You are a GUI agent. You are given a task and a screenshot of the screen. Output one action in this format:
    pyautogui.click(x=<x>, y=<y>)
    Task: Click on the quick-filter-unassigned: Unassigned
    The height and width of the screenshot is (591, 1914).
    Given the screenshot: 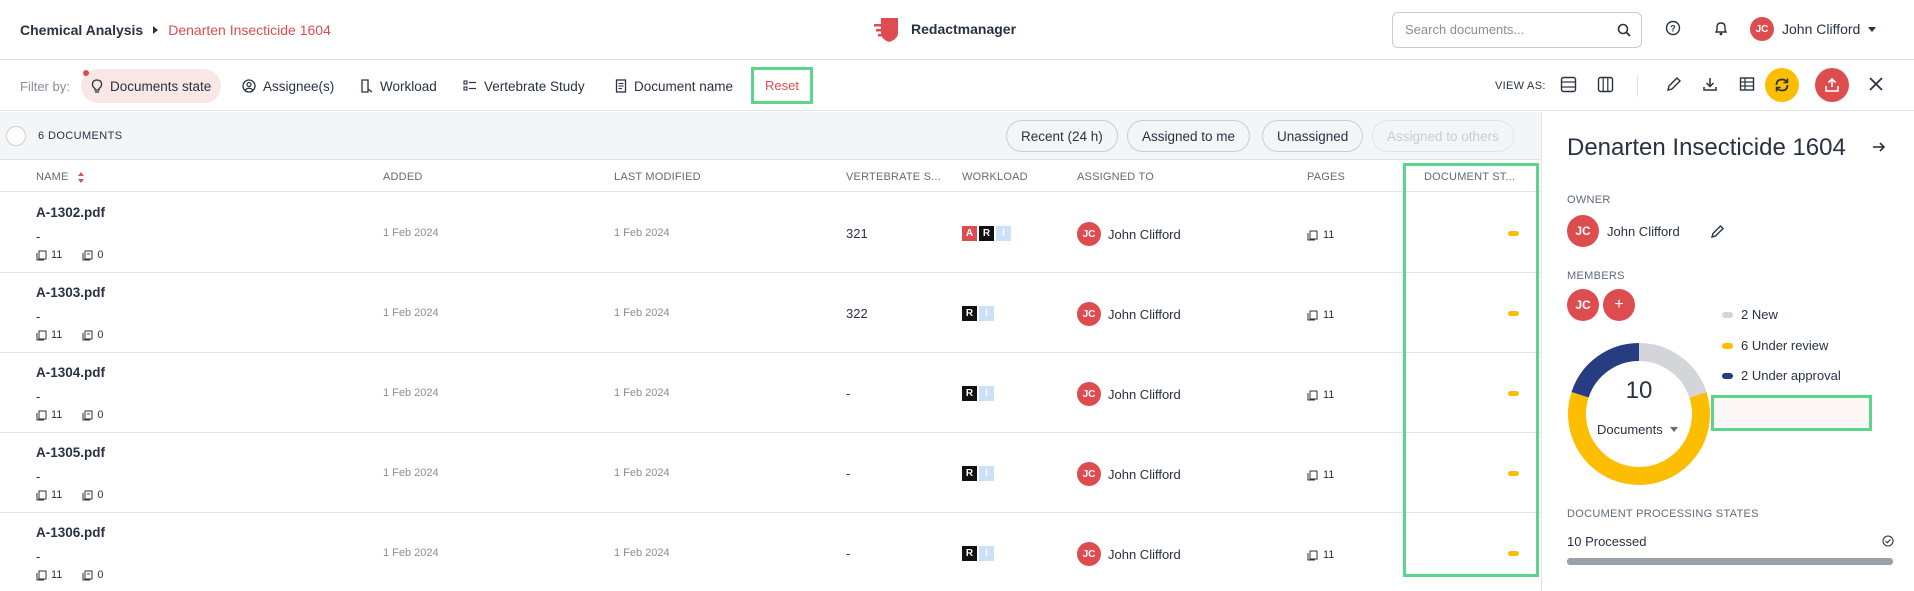 What is the action you would take?
    pyautogui.click(x=1313, y=136)
    